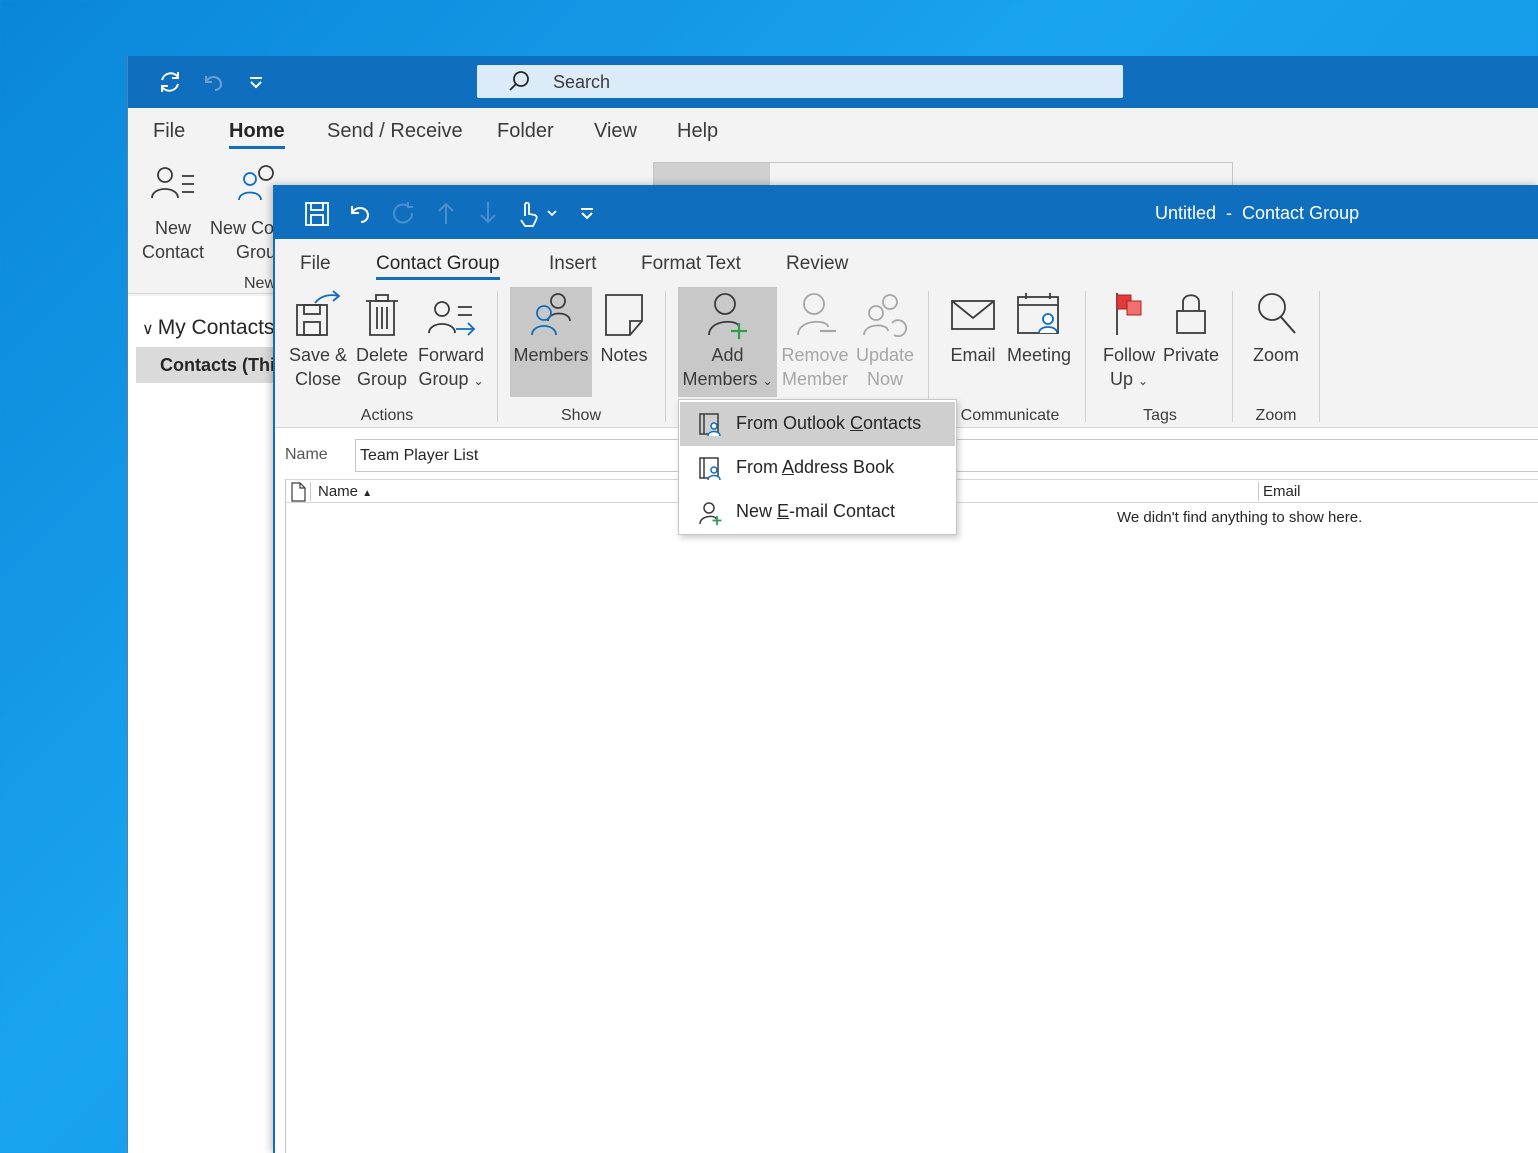 This screenshot has width=1538, height=1153. I want to click on sync-icon, so click(170, 82).